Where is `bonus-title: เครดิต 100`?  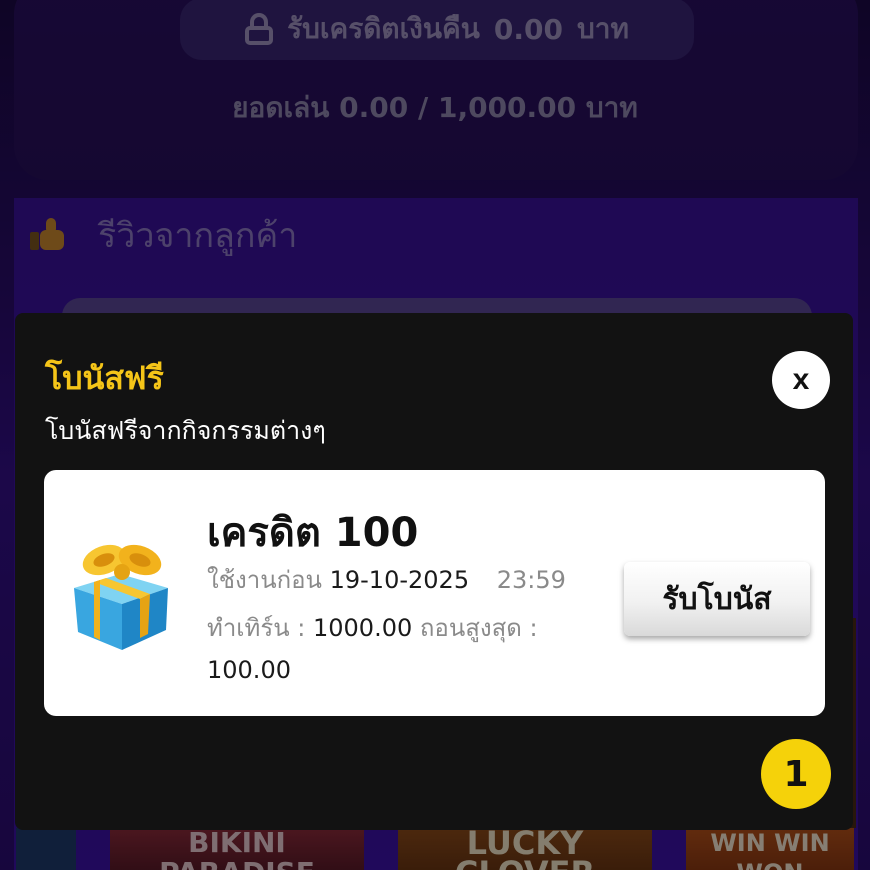 bonus-title: เครดิต 100 is located at coordinates (313, 533).